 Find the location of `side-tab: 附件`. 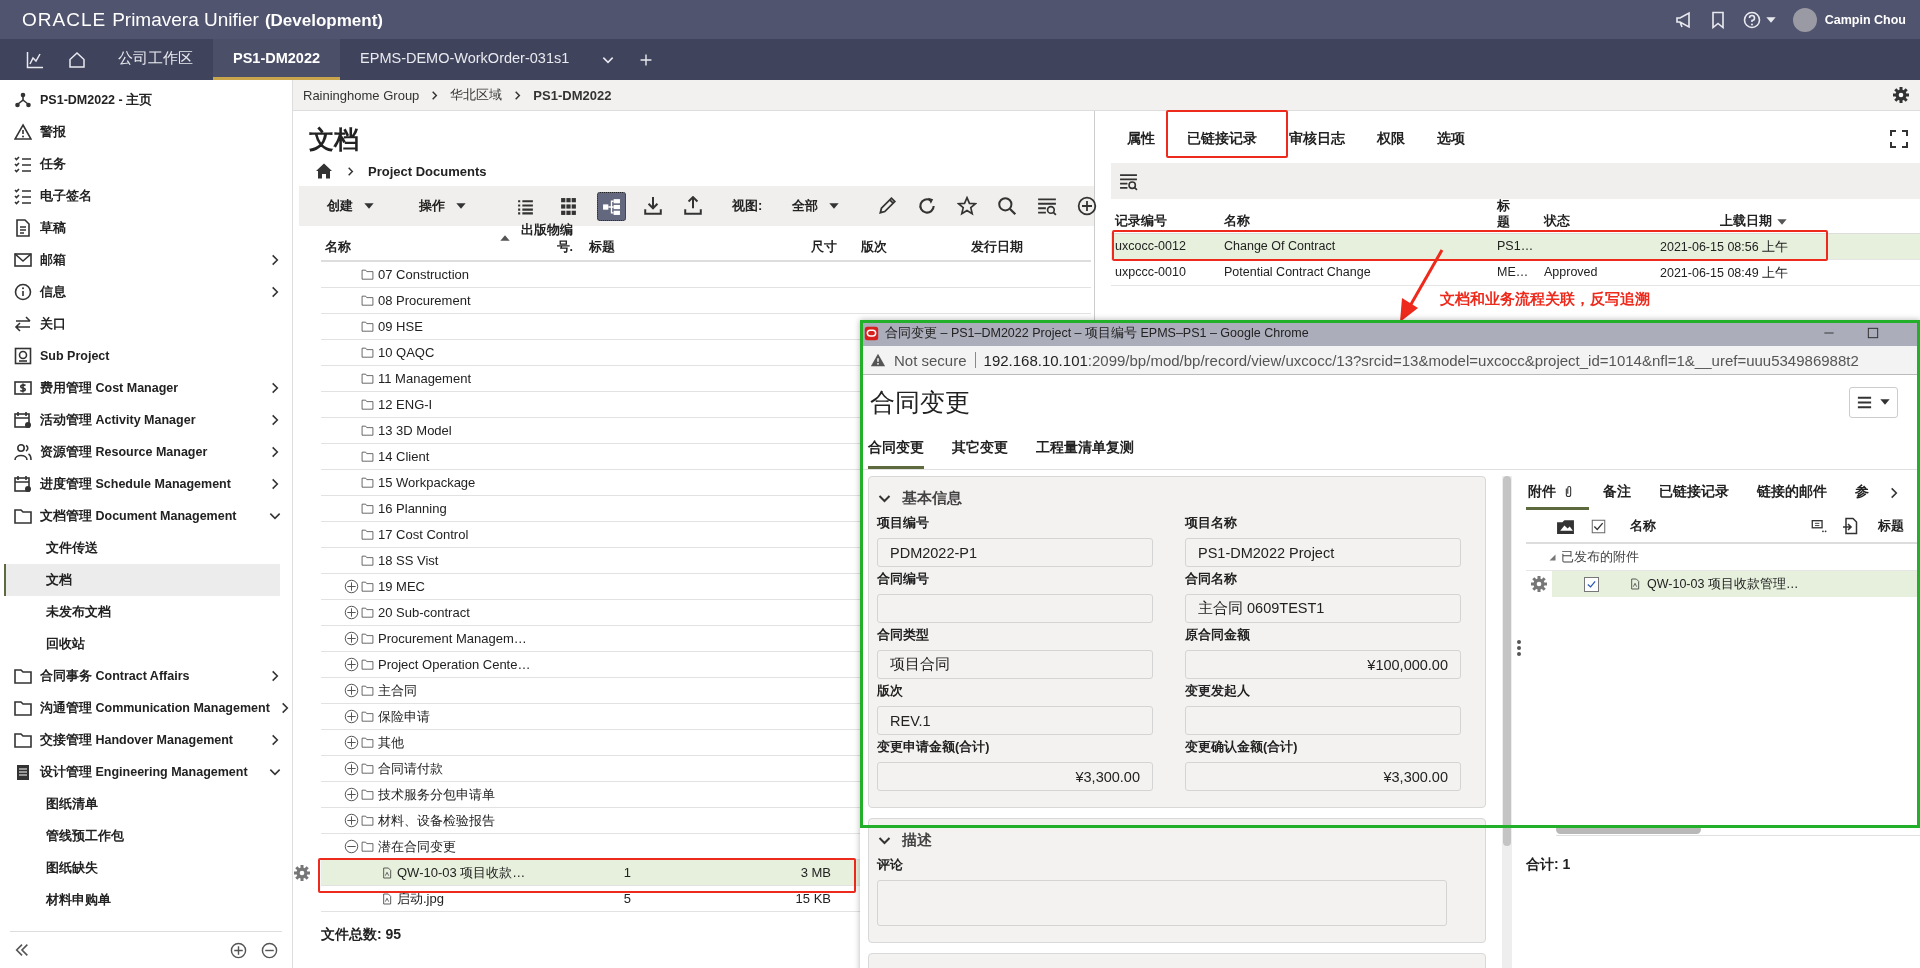

side-tab: 附件 is located at coordinates (1557, 493).